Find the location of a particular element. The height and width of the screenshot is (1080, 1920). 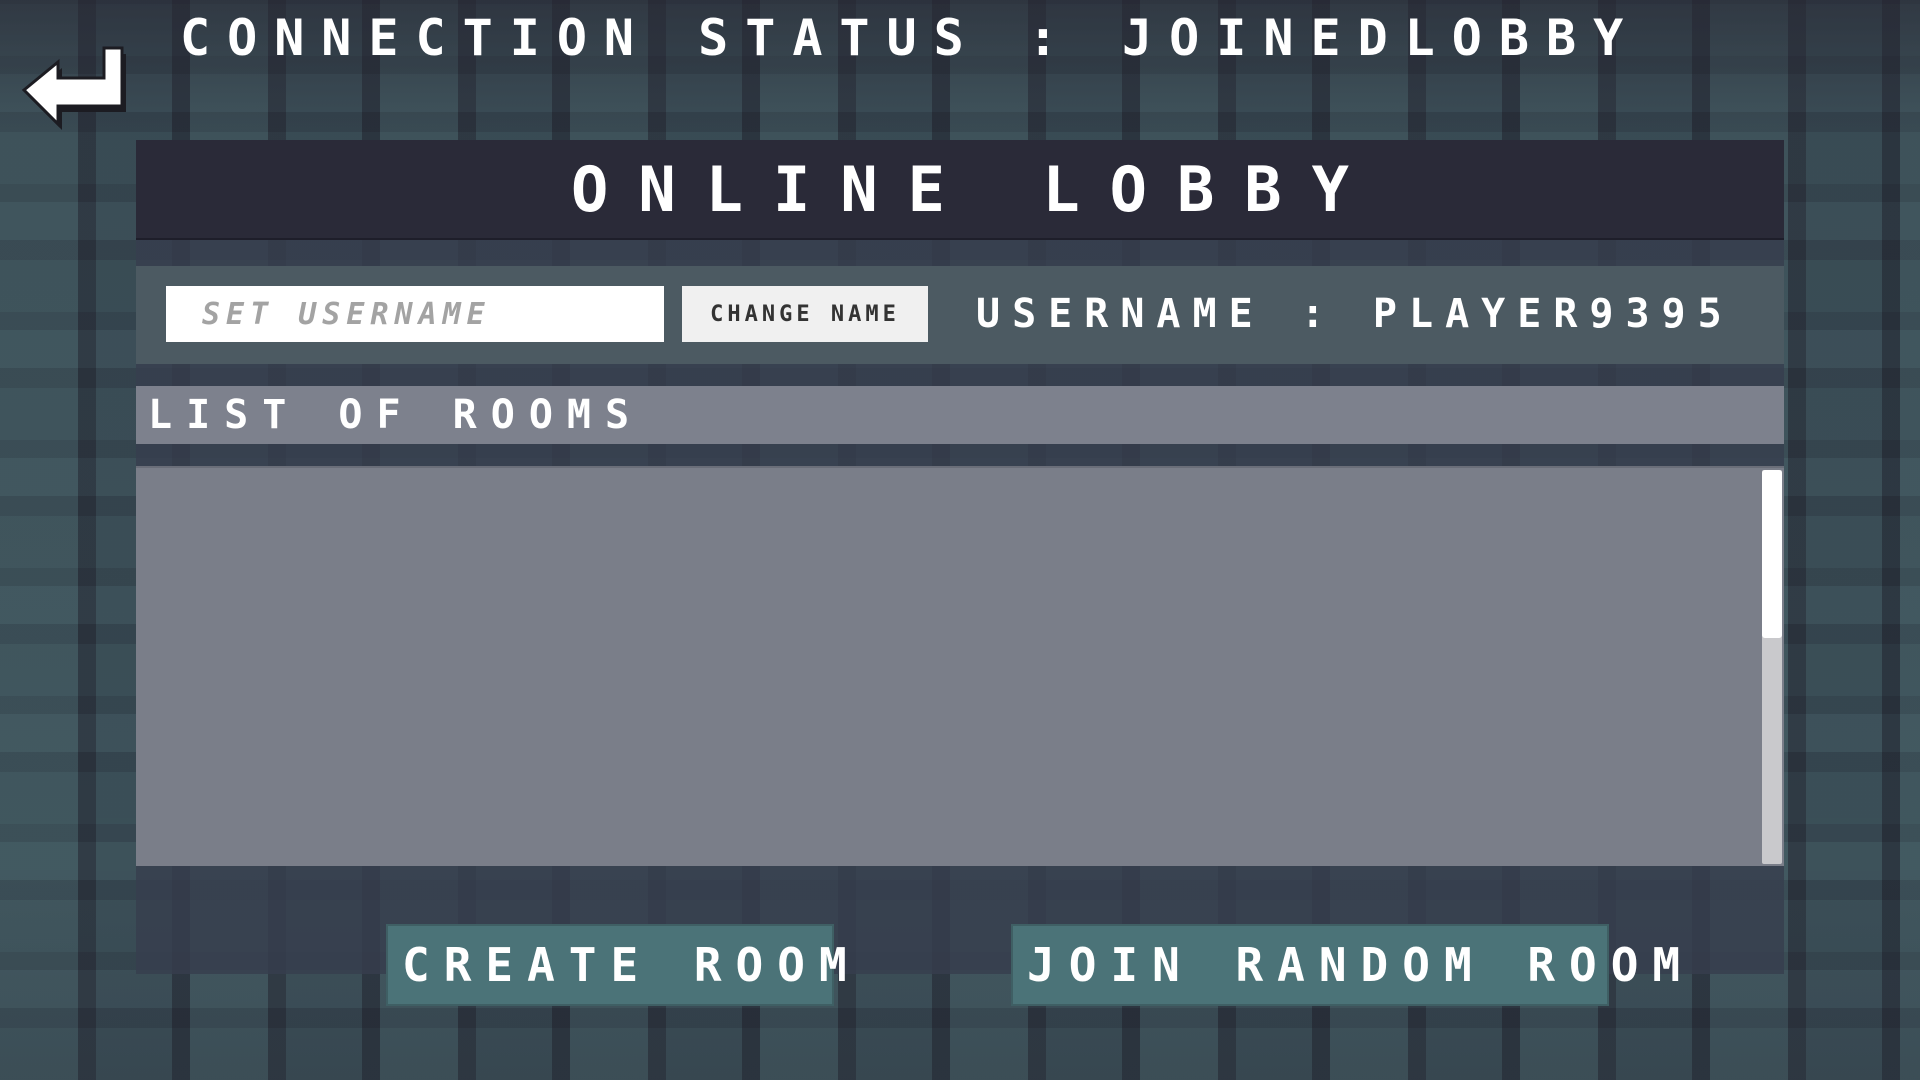

rooms-scrollbar is located at coordinates (1772, 667).